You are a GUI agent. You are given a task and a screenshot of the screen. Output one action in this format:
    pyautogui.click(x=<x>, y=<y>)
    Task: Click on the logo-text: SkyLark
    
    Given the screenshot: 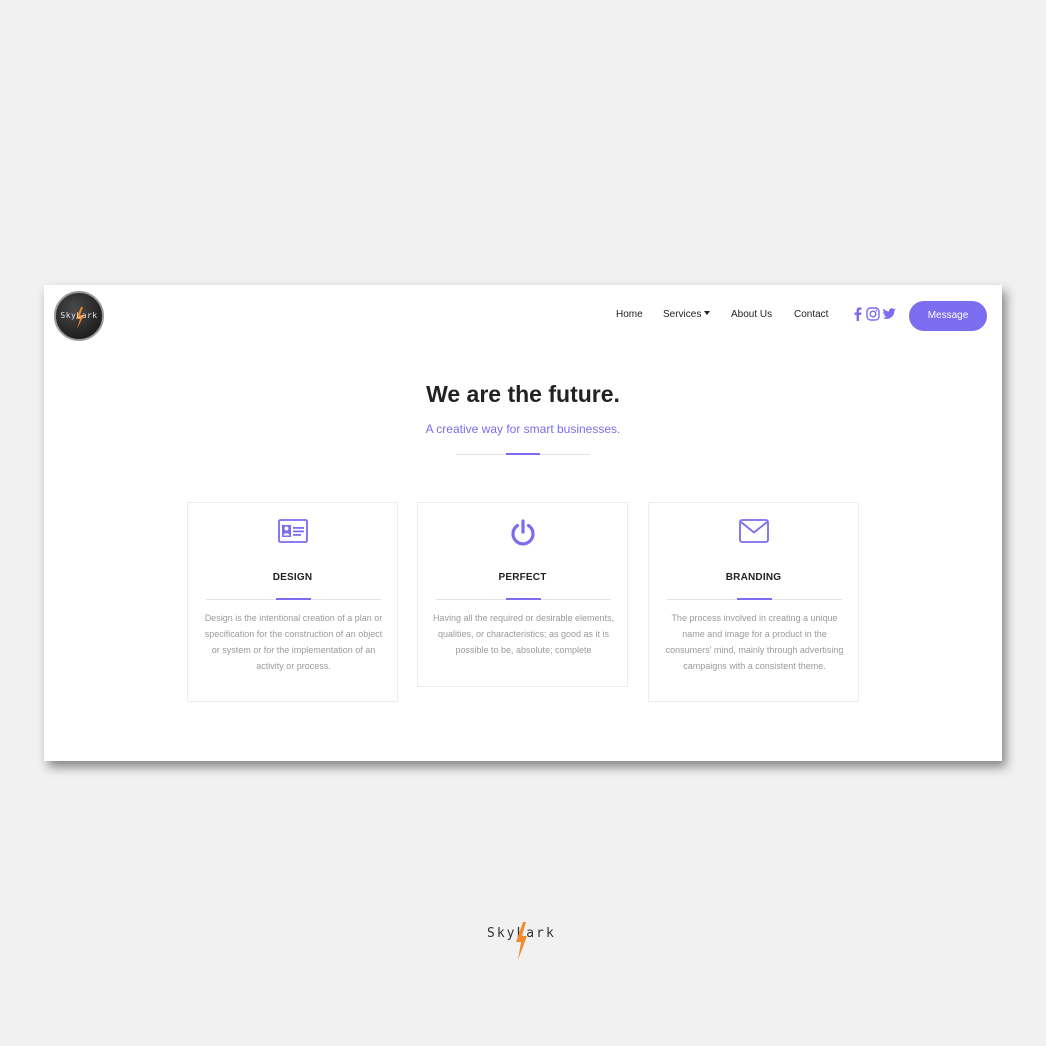 What is the action you would take?
    pyautogui.click(x=79, y=315)
    